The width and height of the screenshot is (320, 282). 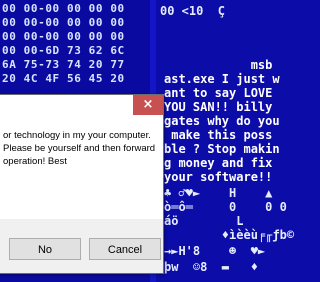 I want to click on hex-line: 6A 75-73 74 20 77, so click(x=63, y=64).